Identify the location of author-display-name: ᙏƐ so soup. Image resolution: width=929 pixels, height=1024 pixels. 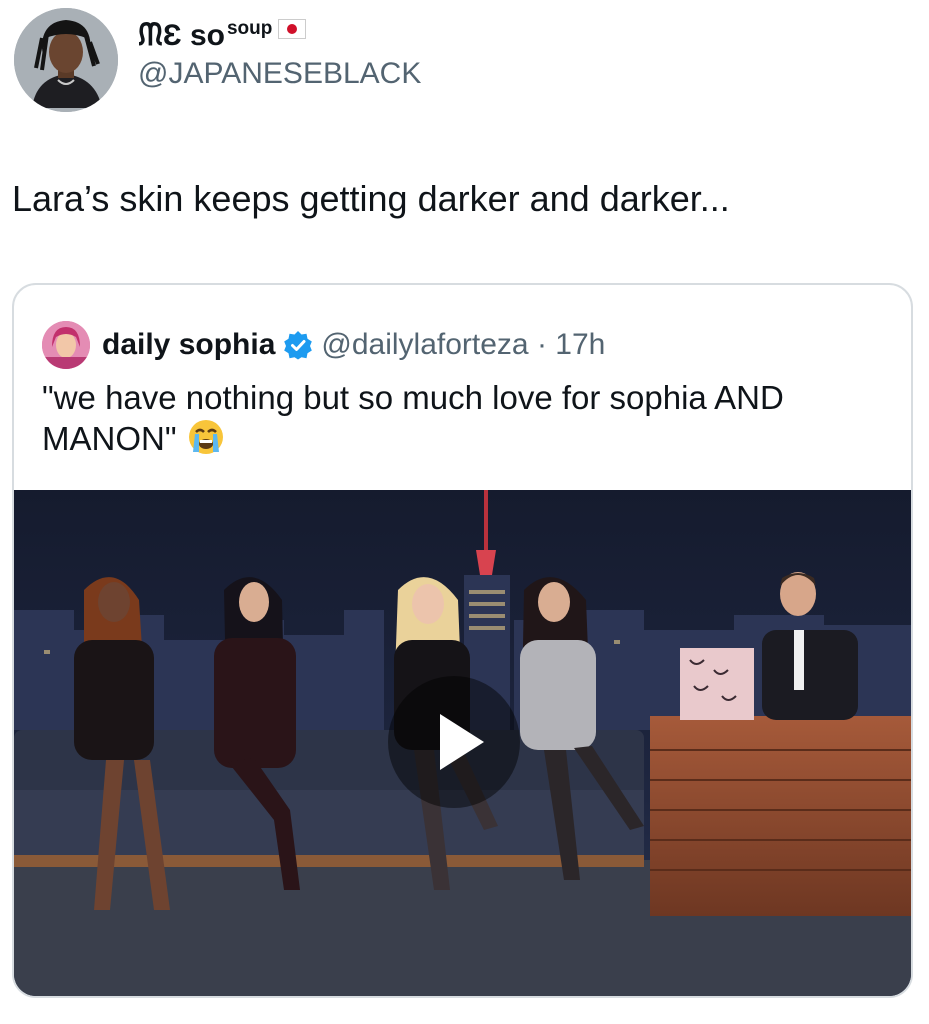
(279, 35).